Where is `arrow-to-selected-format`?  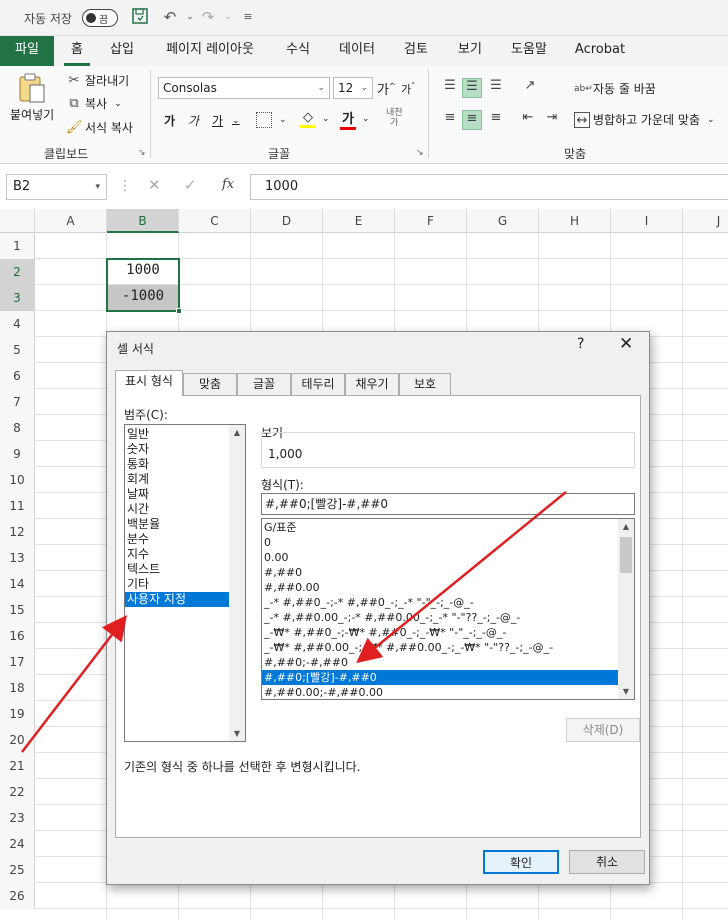 arrow-to-selected-format is located at coordinates (461, 577).